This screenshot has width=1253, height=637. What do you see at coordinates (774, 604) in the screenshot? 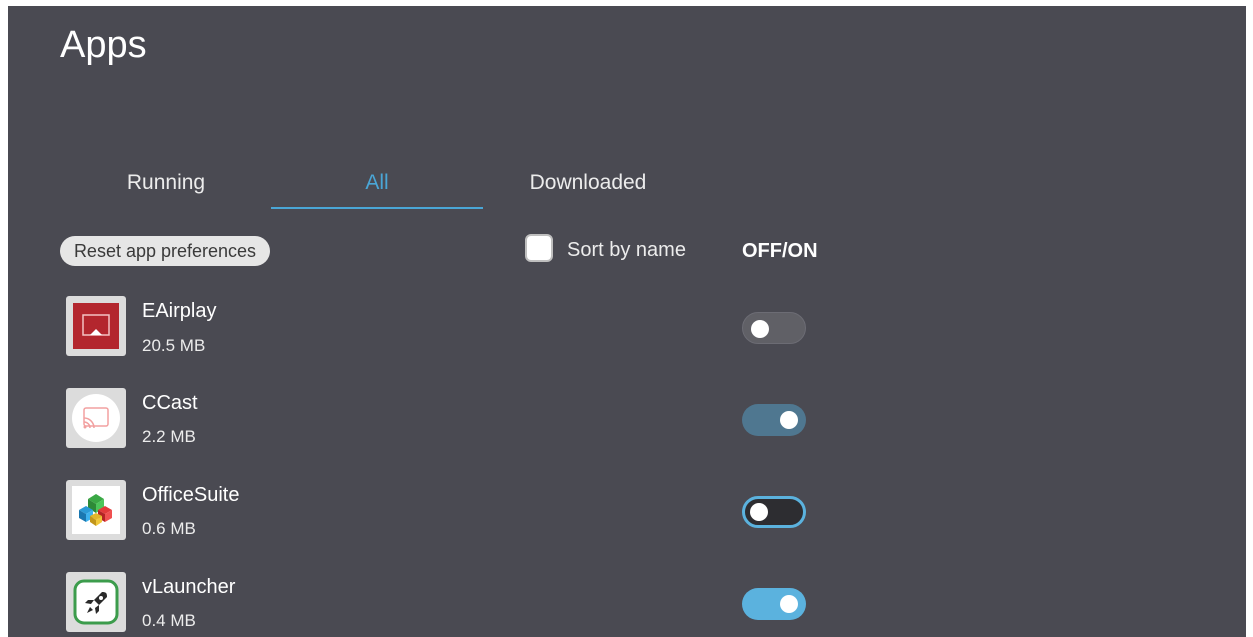
I see `vlauncher-toggle` at bounding box center [774, 604].